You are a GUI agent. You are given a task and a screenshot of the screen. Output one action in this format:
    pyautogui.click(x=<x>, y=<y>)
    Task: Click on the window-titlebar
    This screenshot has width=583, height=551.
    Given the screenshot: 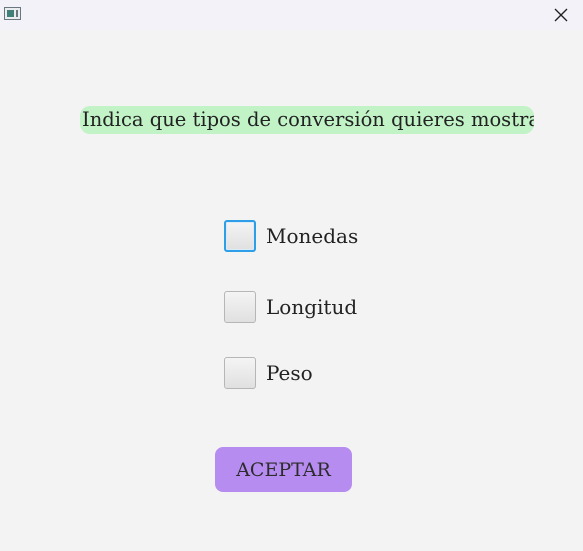 What is the action you would take?
    pyautogui.click(x=291, y=15)
    